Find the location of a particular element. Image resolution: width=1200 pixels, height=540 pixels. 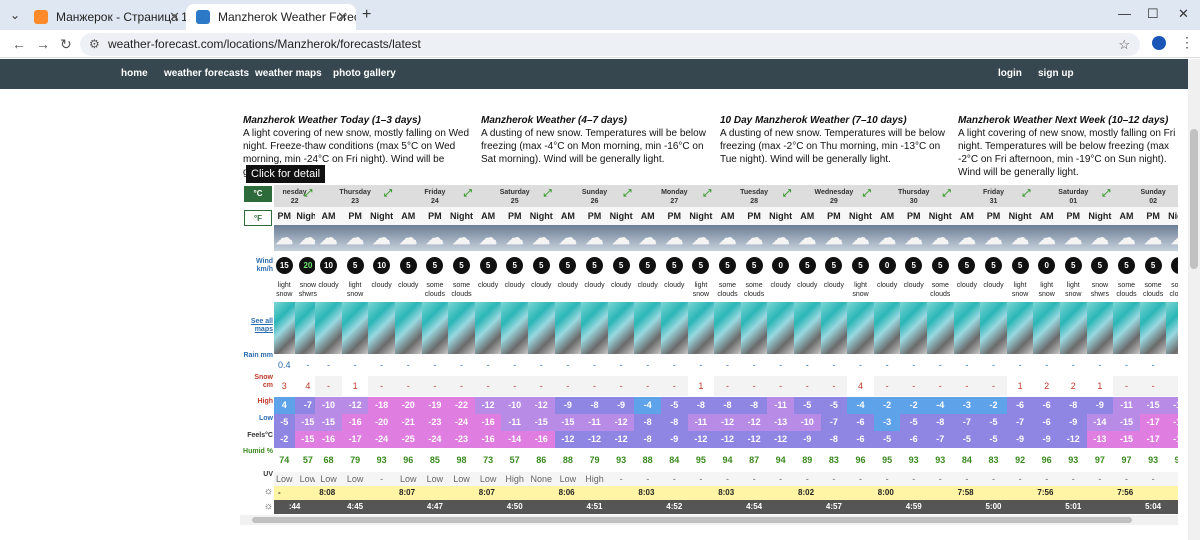

forward-icon: → is located at coordinates (43, 44).